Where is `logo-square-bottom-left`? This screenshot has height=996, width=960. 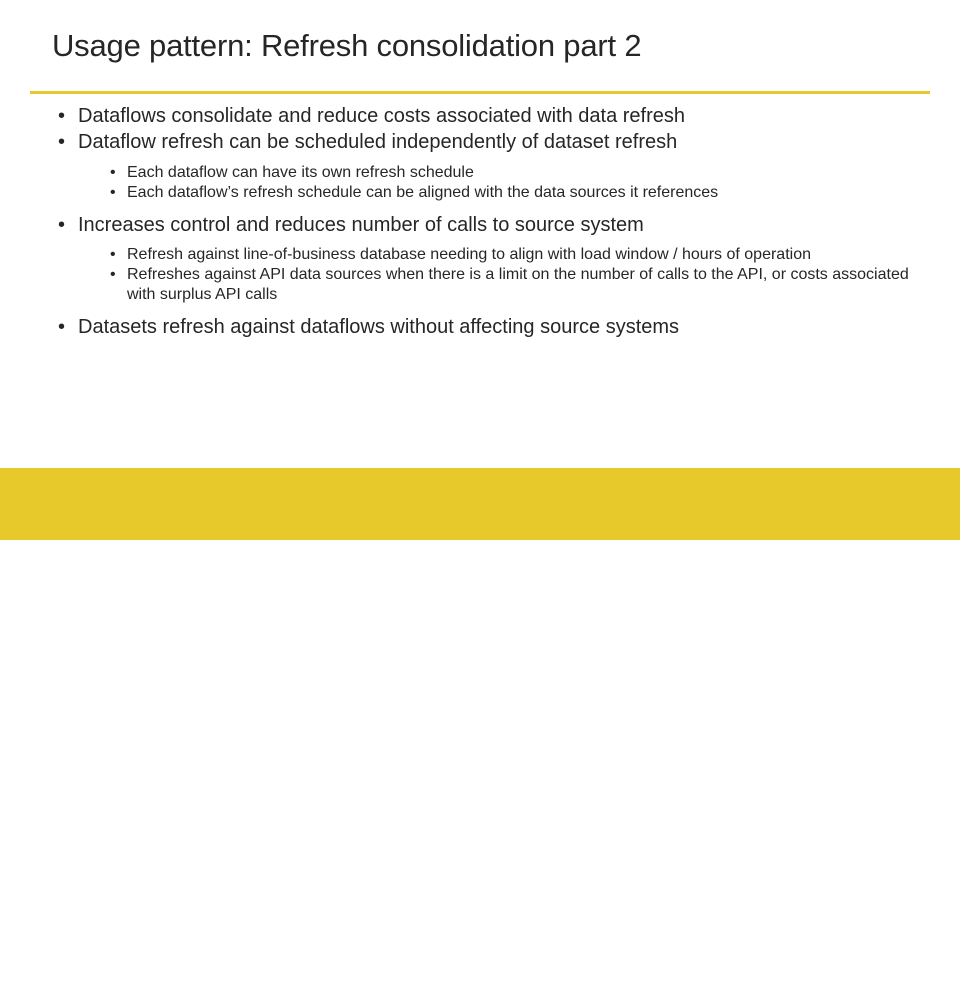
logo-square-bottom-left is located at coordinates (36, 984).